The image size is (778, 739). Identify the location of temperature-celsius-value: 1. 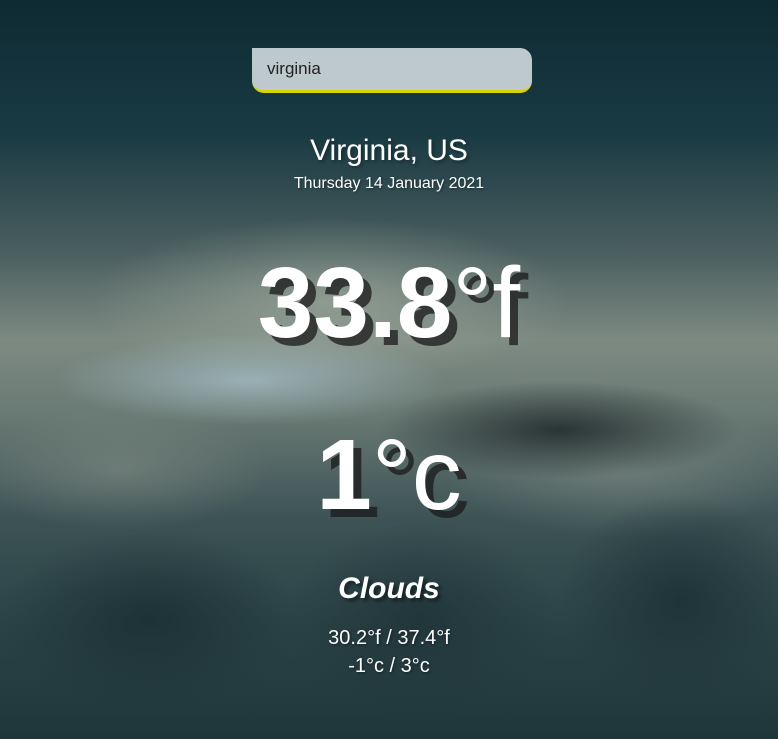
(344, 475).